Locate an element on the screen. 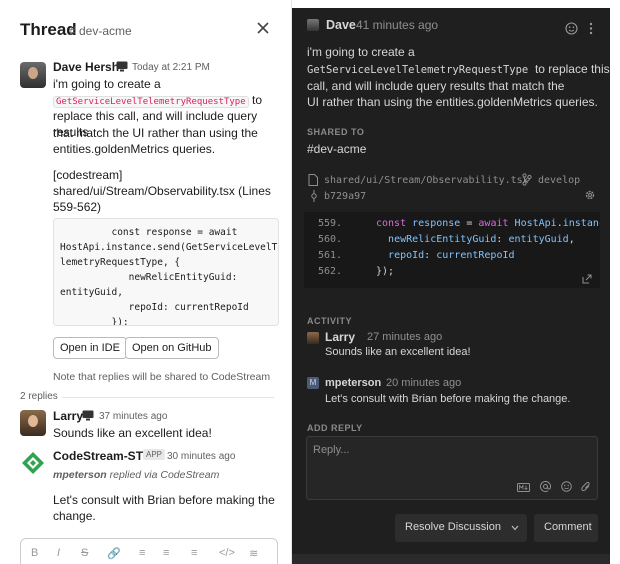  link-icon: 🔗 is located at coordinates (114, 553).